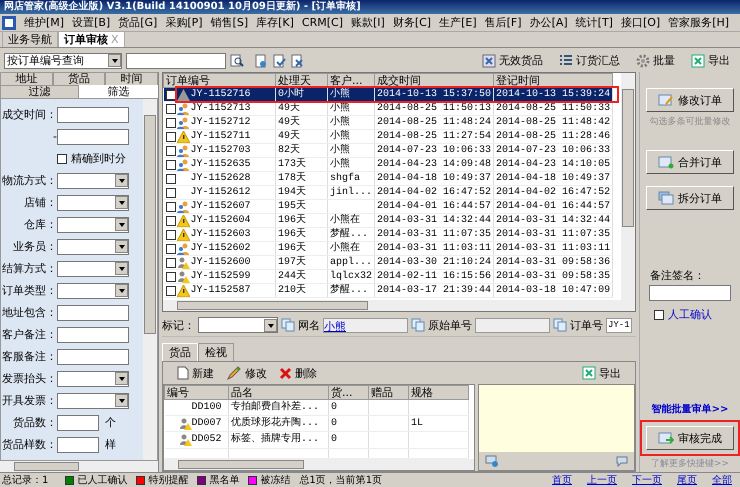 The image size is (740, 487). I want to click on merge-order-button: 合并订单, so click(690, 162).